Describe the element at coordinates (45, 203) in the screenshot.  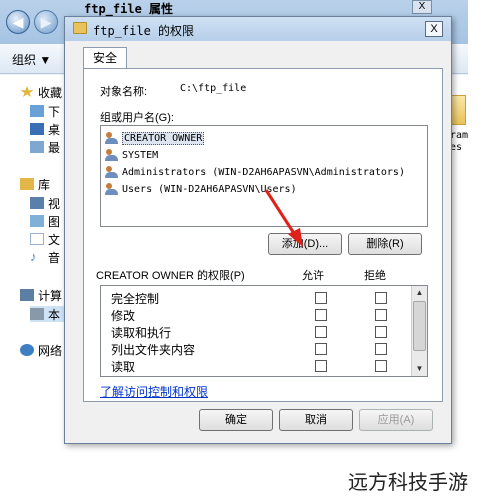
I see `nav-item-videos: 视` at that location.